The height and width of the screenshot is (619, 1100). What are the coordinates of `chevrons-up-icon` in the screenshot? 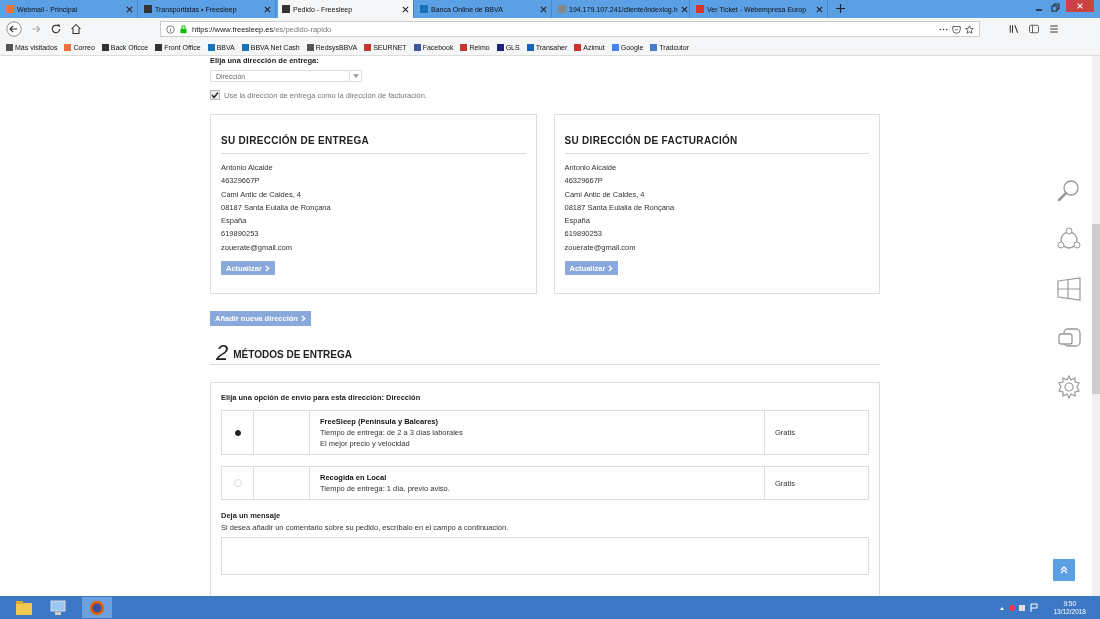 It's located at (1064, 570).